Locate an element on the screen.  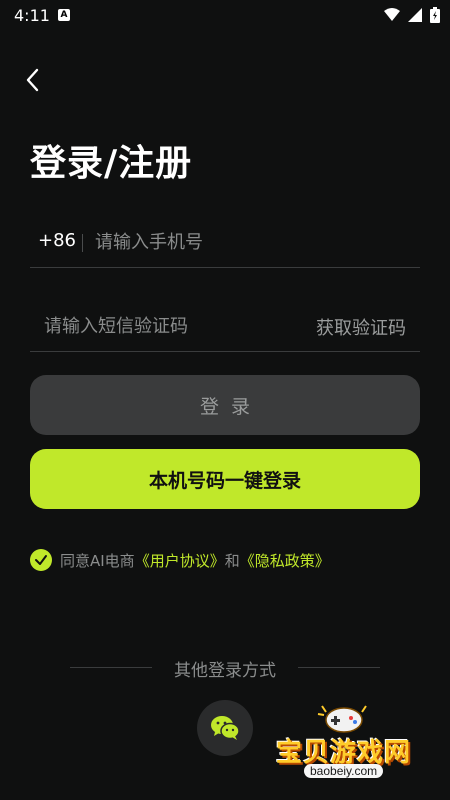
user-agreement-link: 《用户协议》 is located at coordinates (180, 560).